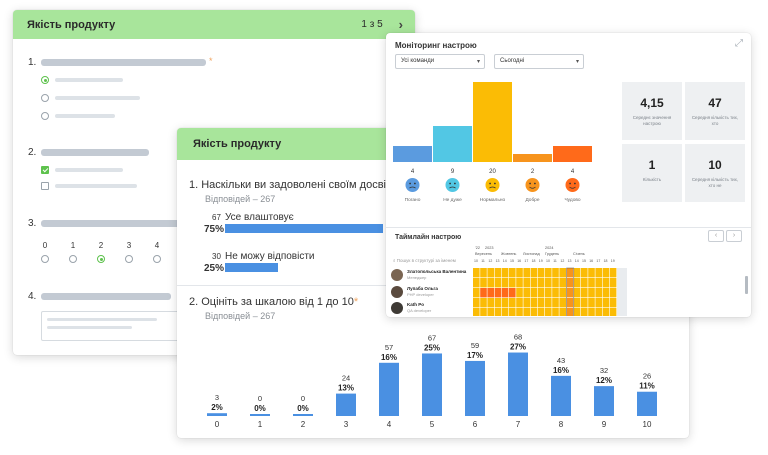 Image resolution: width=768 pixels, height=455 pixels. I want to click on timeline-month-label: Листопад, so click(531, 254).